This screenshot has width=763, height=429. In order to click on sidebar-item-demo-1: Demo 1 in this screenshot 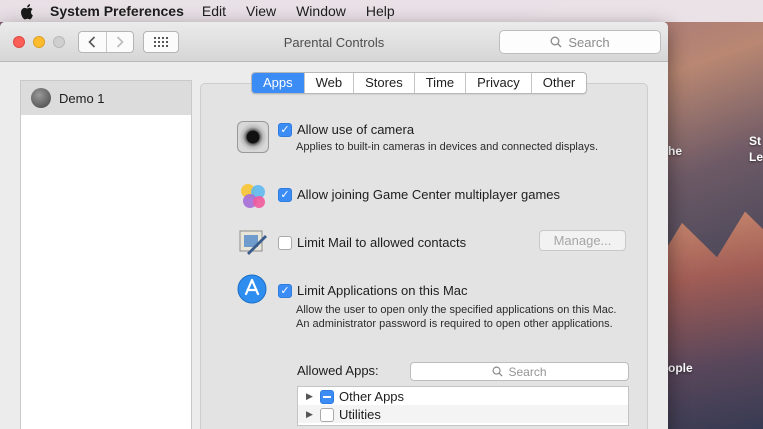, I will do `click(106, 98)`.